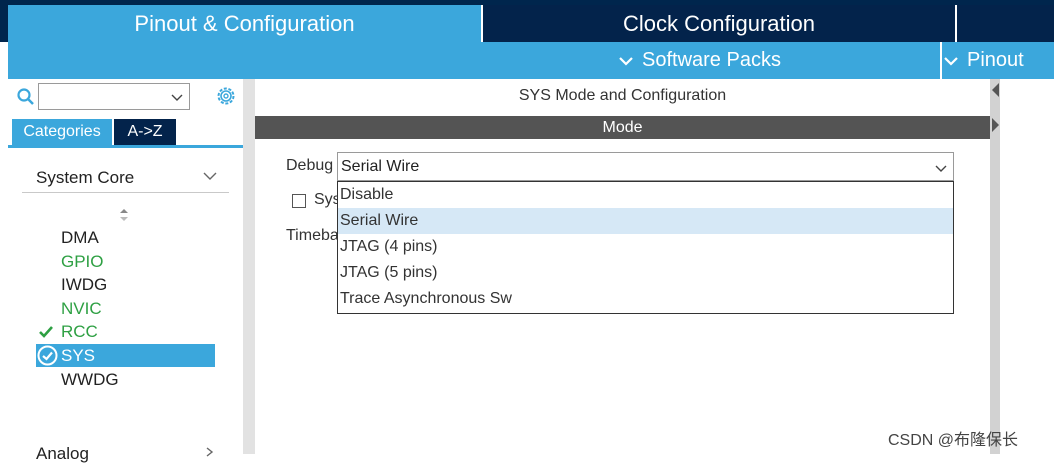  I want to click on sub-menu-bar: Software Packs Pinout, so click(531, 60).